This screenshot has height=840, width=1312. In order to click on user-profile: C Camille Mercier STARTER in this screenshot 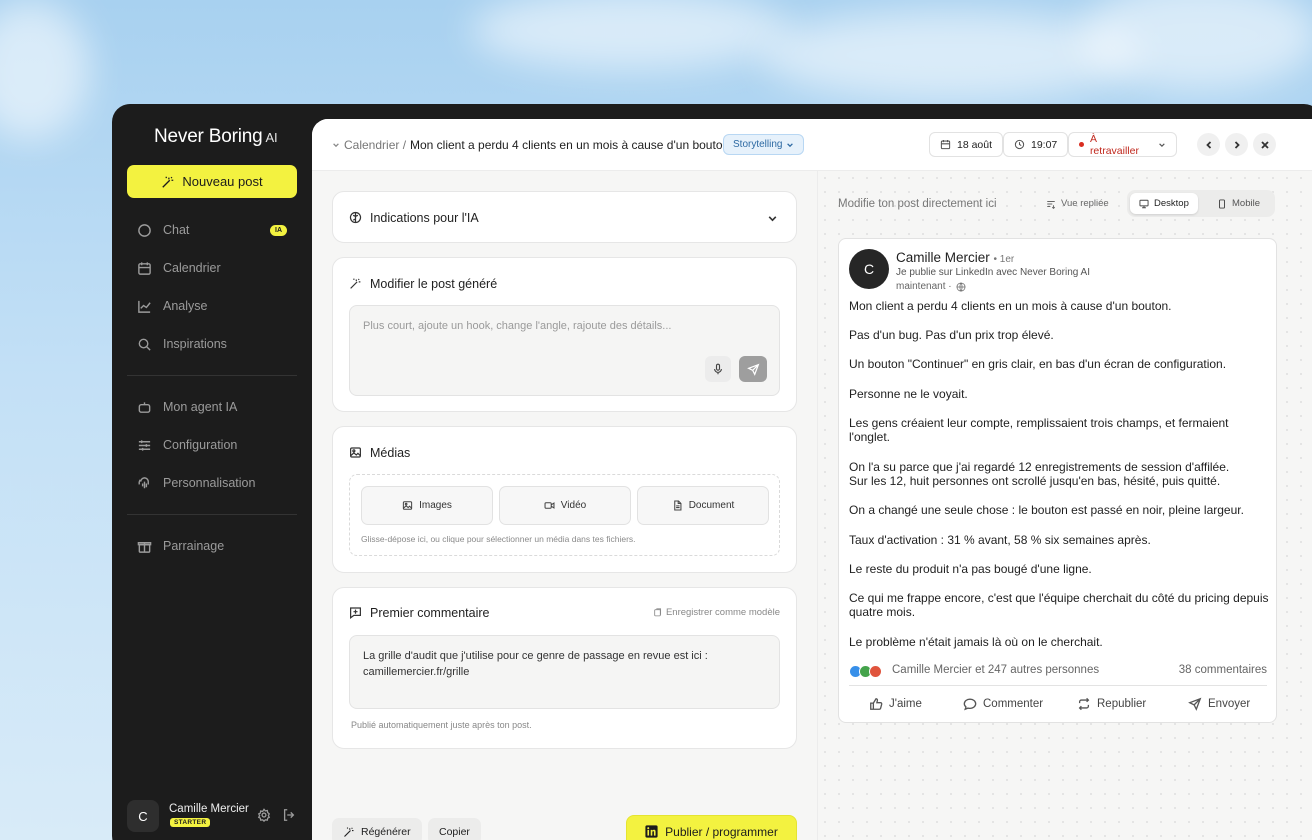, I will do `click(217, 818)`.